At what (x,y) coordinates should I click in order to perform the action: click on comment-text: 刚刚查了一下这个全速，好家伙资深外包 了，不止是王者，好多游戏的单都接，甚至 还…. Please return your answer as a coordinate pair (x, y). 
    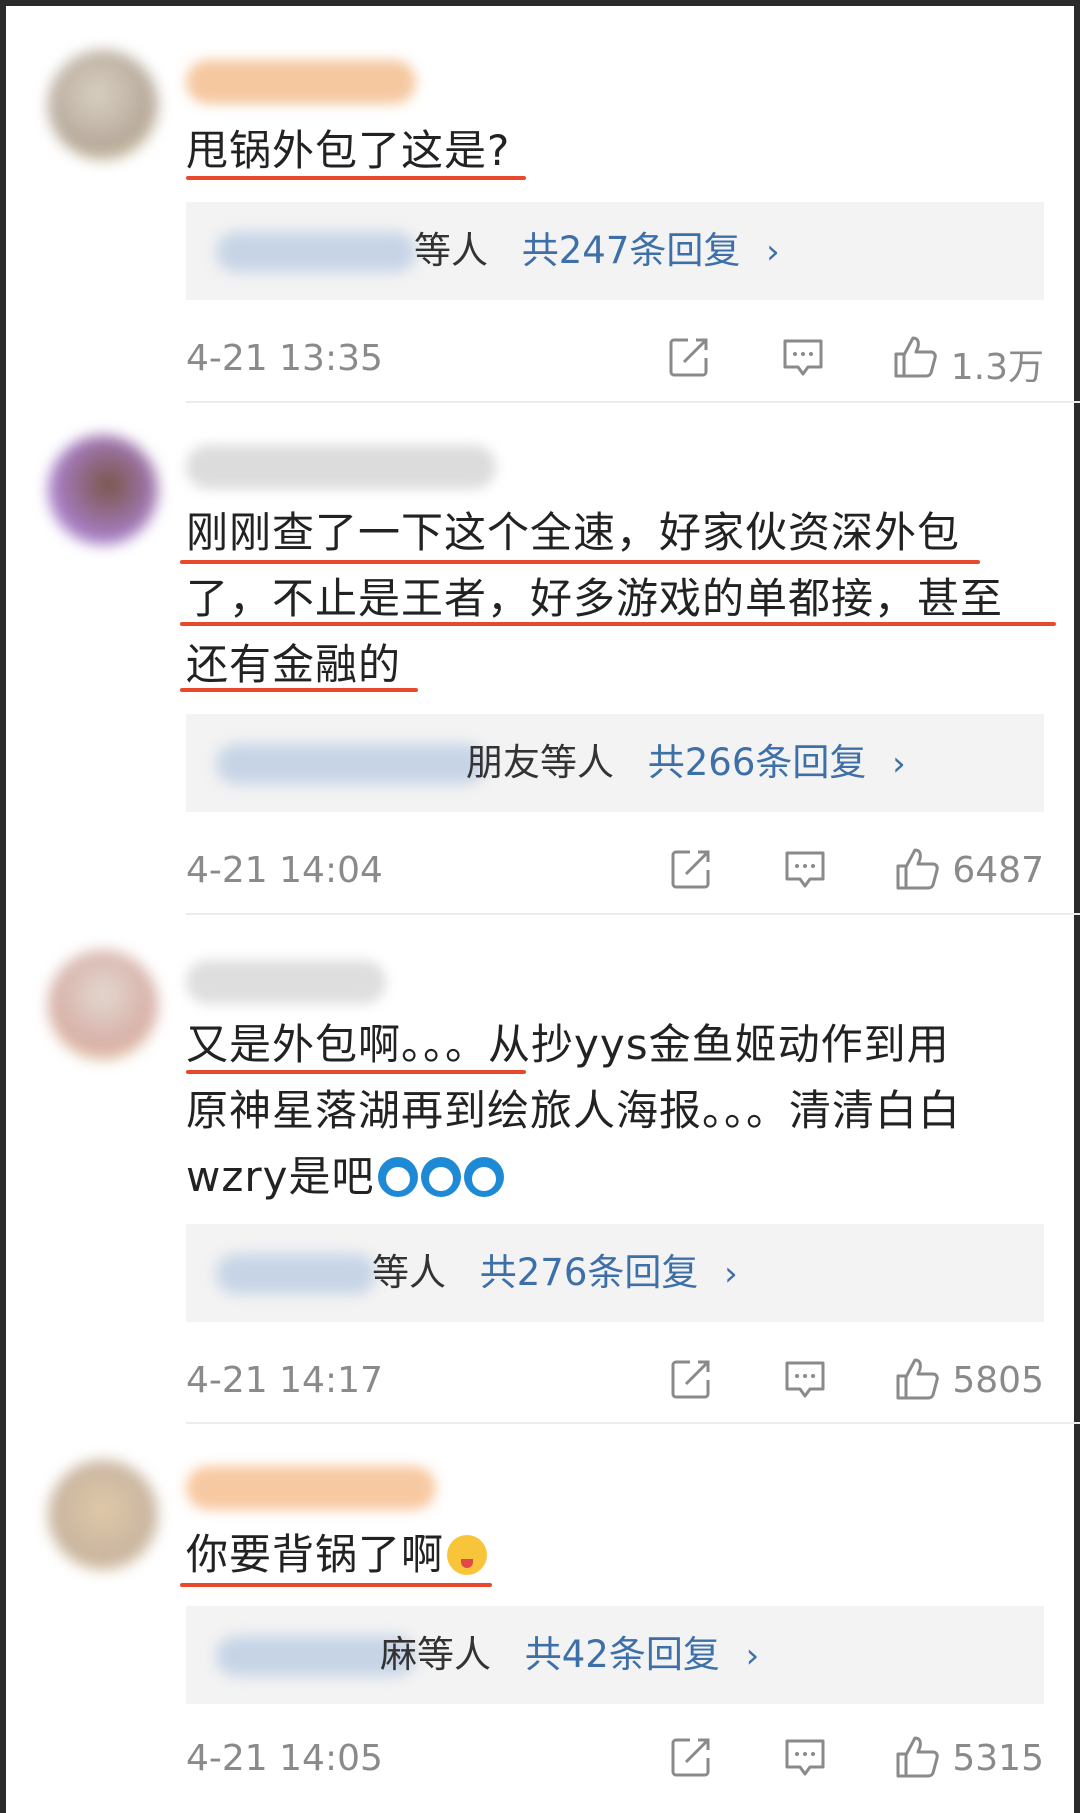
    Looking at the image, I should click on (621, 599).